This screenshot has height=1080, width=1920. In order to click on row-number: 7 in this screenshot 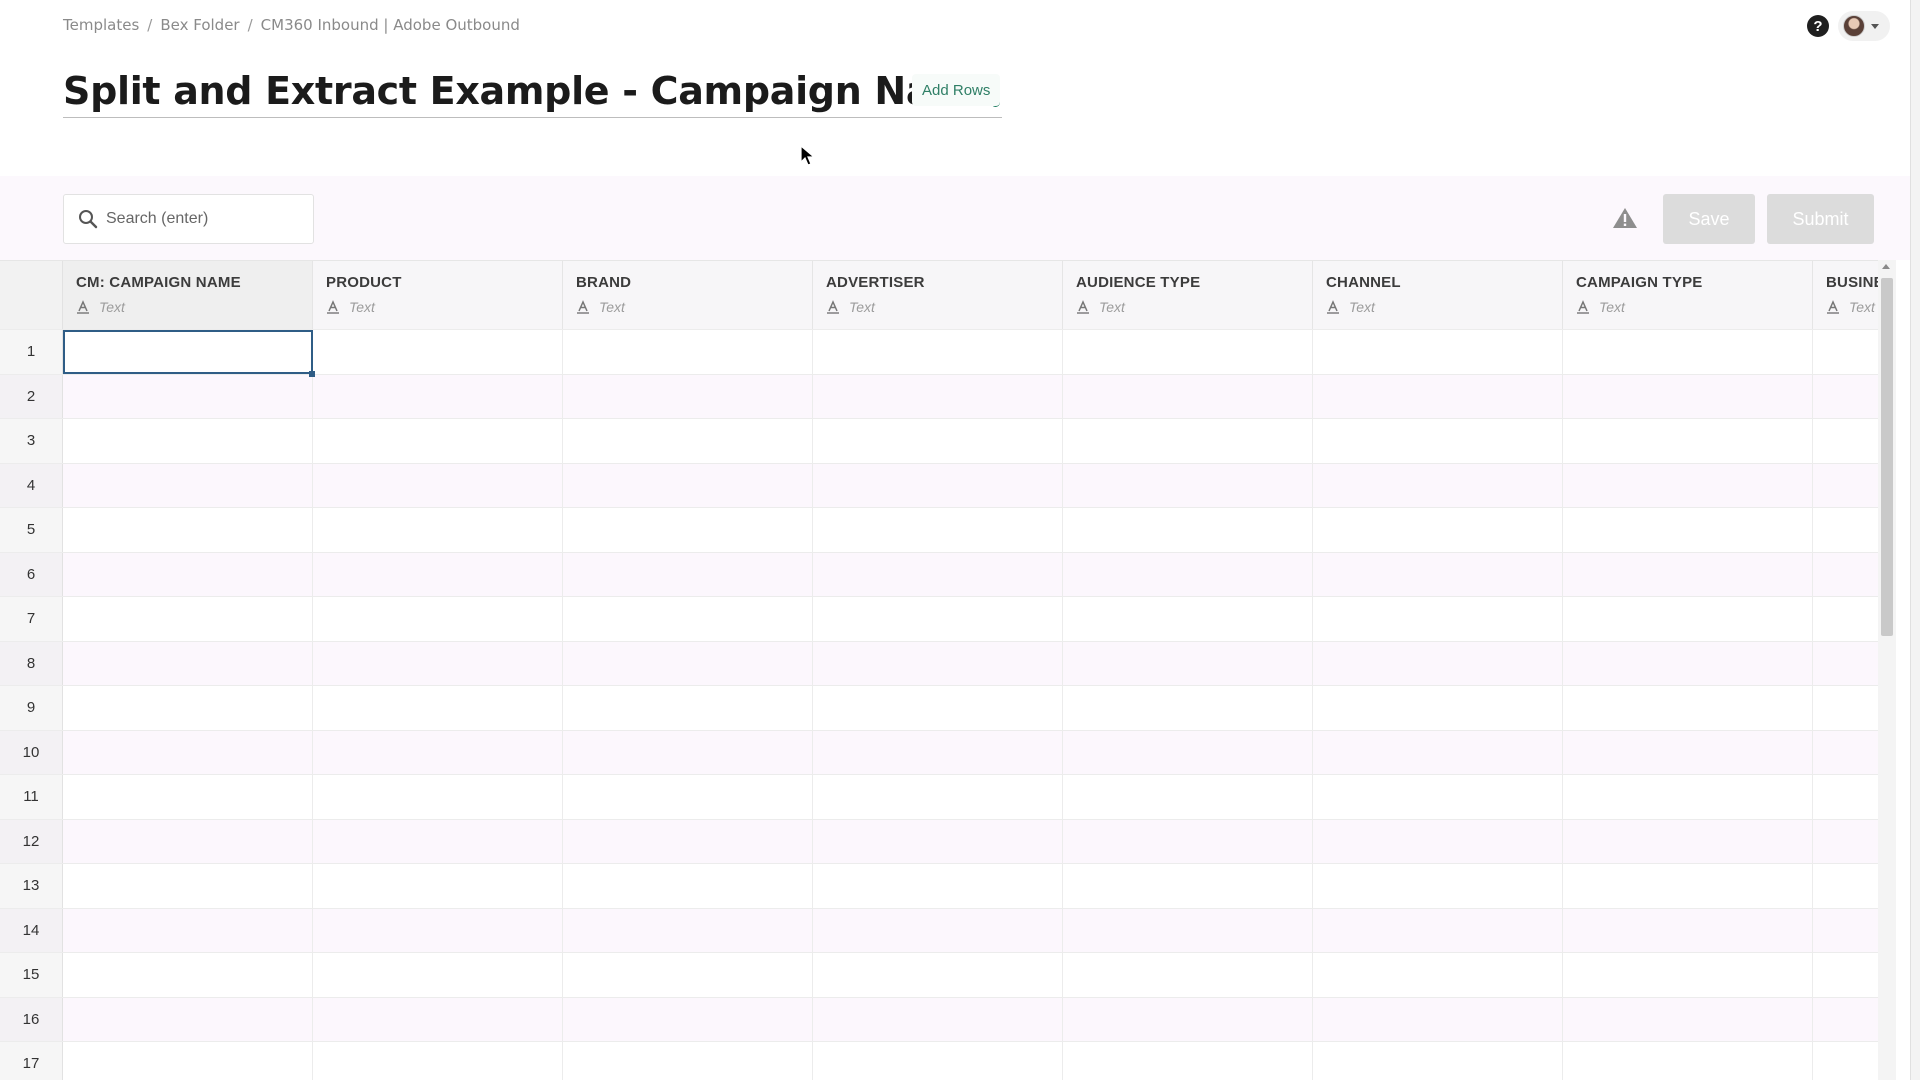, I will do `click(31, 619)`.